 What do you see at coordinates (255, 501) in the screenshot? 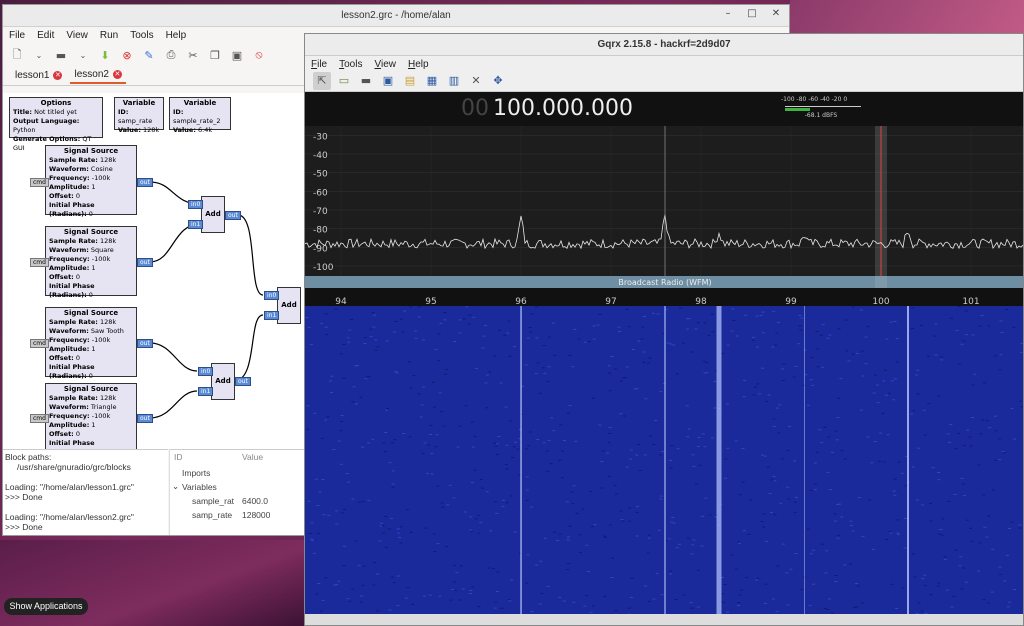
I see `variable-value: 6400.0` at bounding box center [255, 501].